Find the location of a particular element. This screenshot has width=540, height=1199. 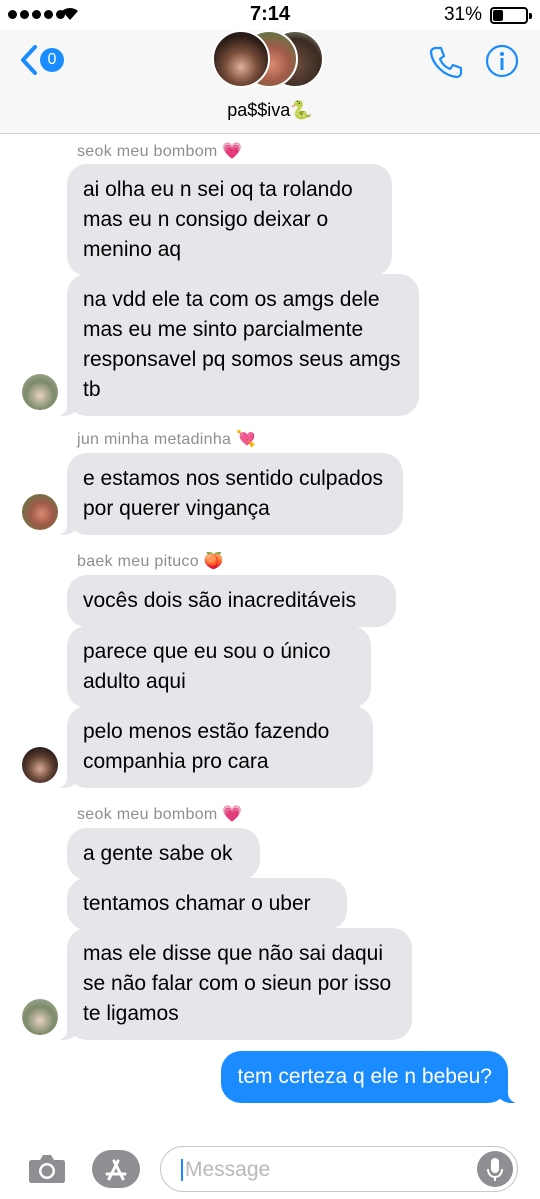

battery-percent: 31% is located at coordinates (462, 14).